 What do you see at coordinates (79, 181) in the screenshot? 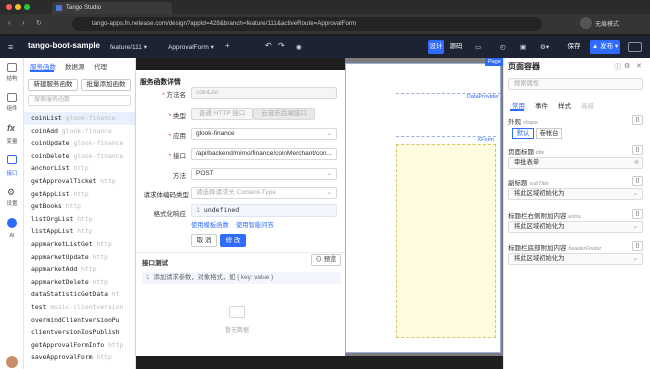
I see `function-list-item: getApprovalTicket http` at bounding box center [79, 181].